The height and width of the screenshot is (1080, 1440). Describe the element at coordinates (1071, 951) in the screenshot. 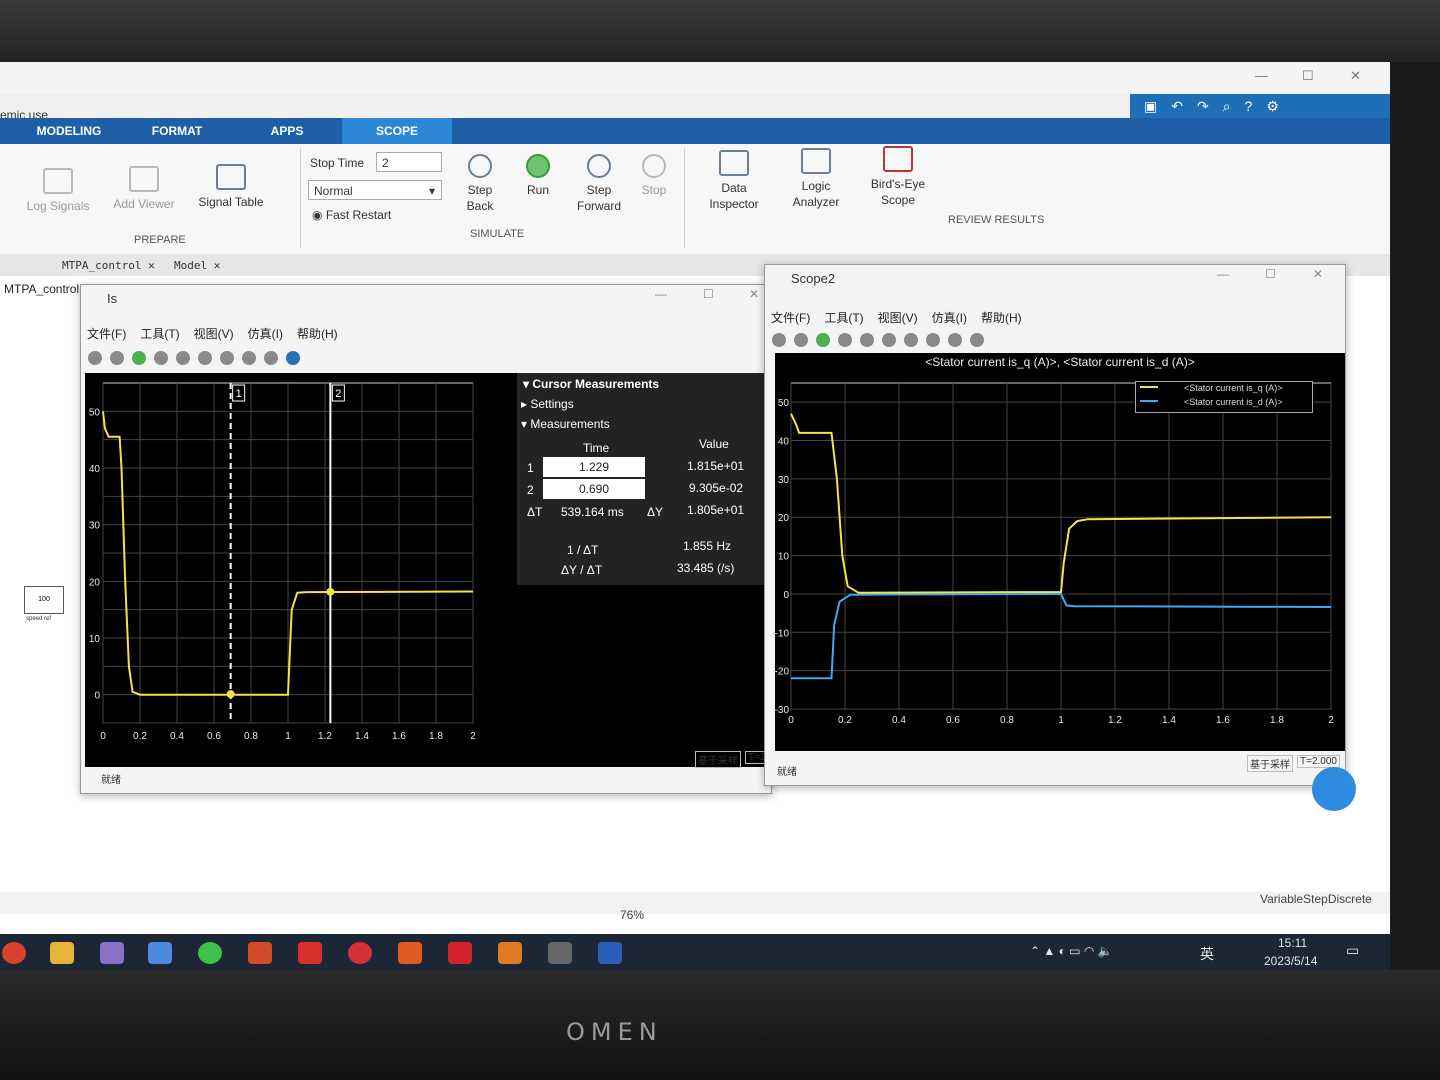

I see `tray-icons: ⌃ ▲ ◐ ▭ ◠ 🔈` at that location.